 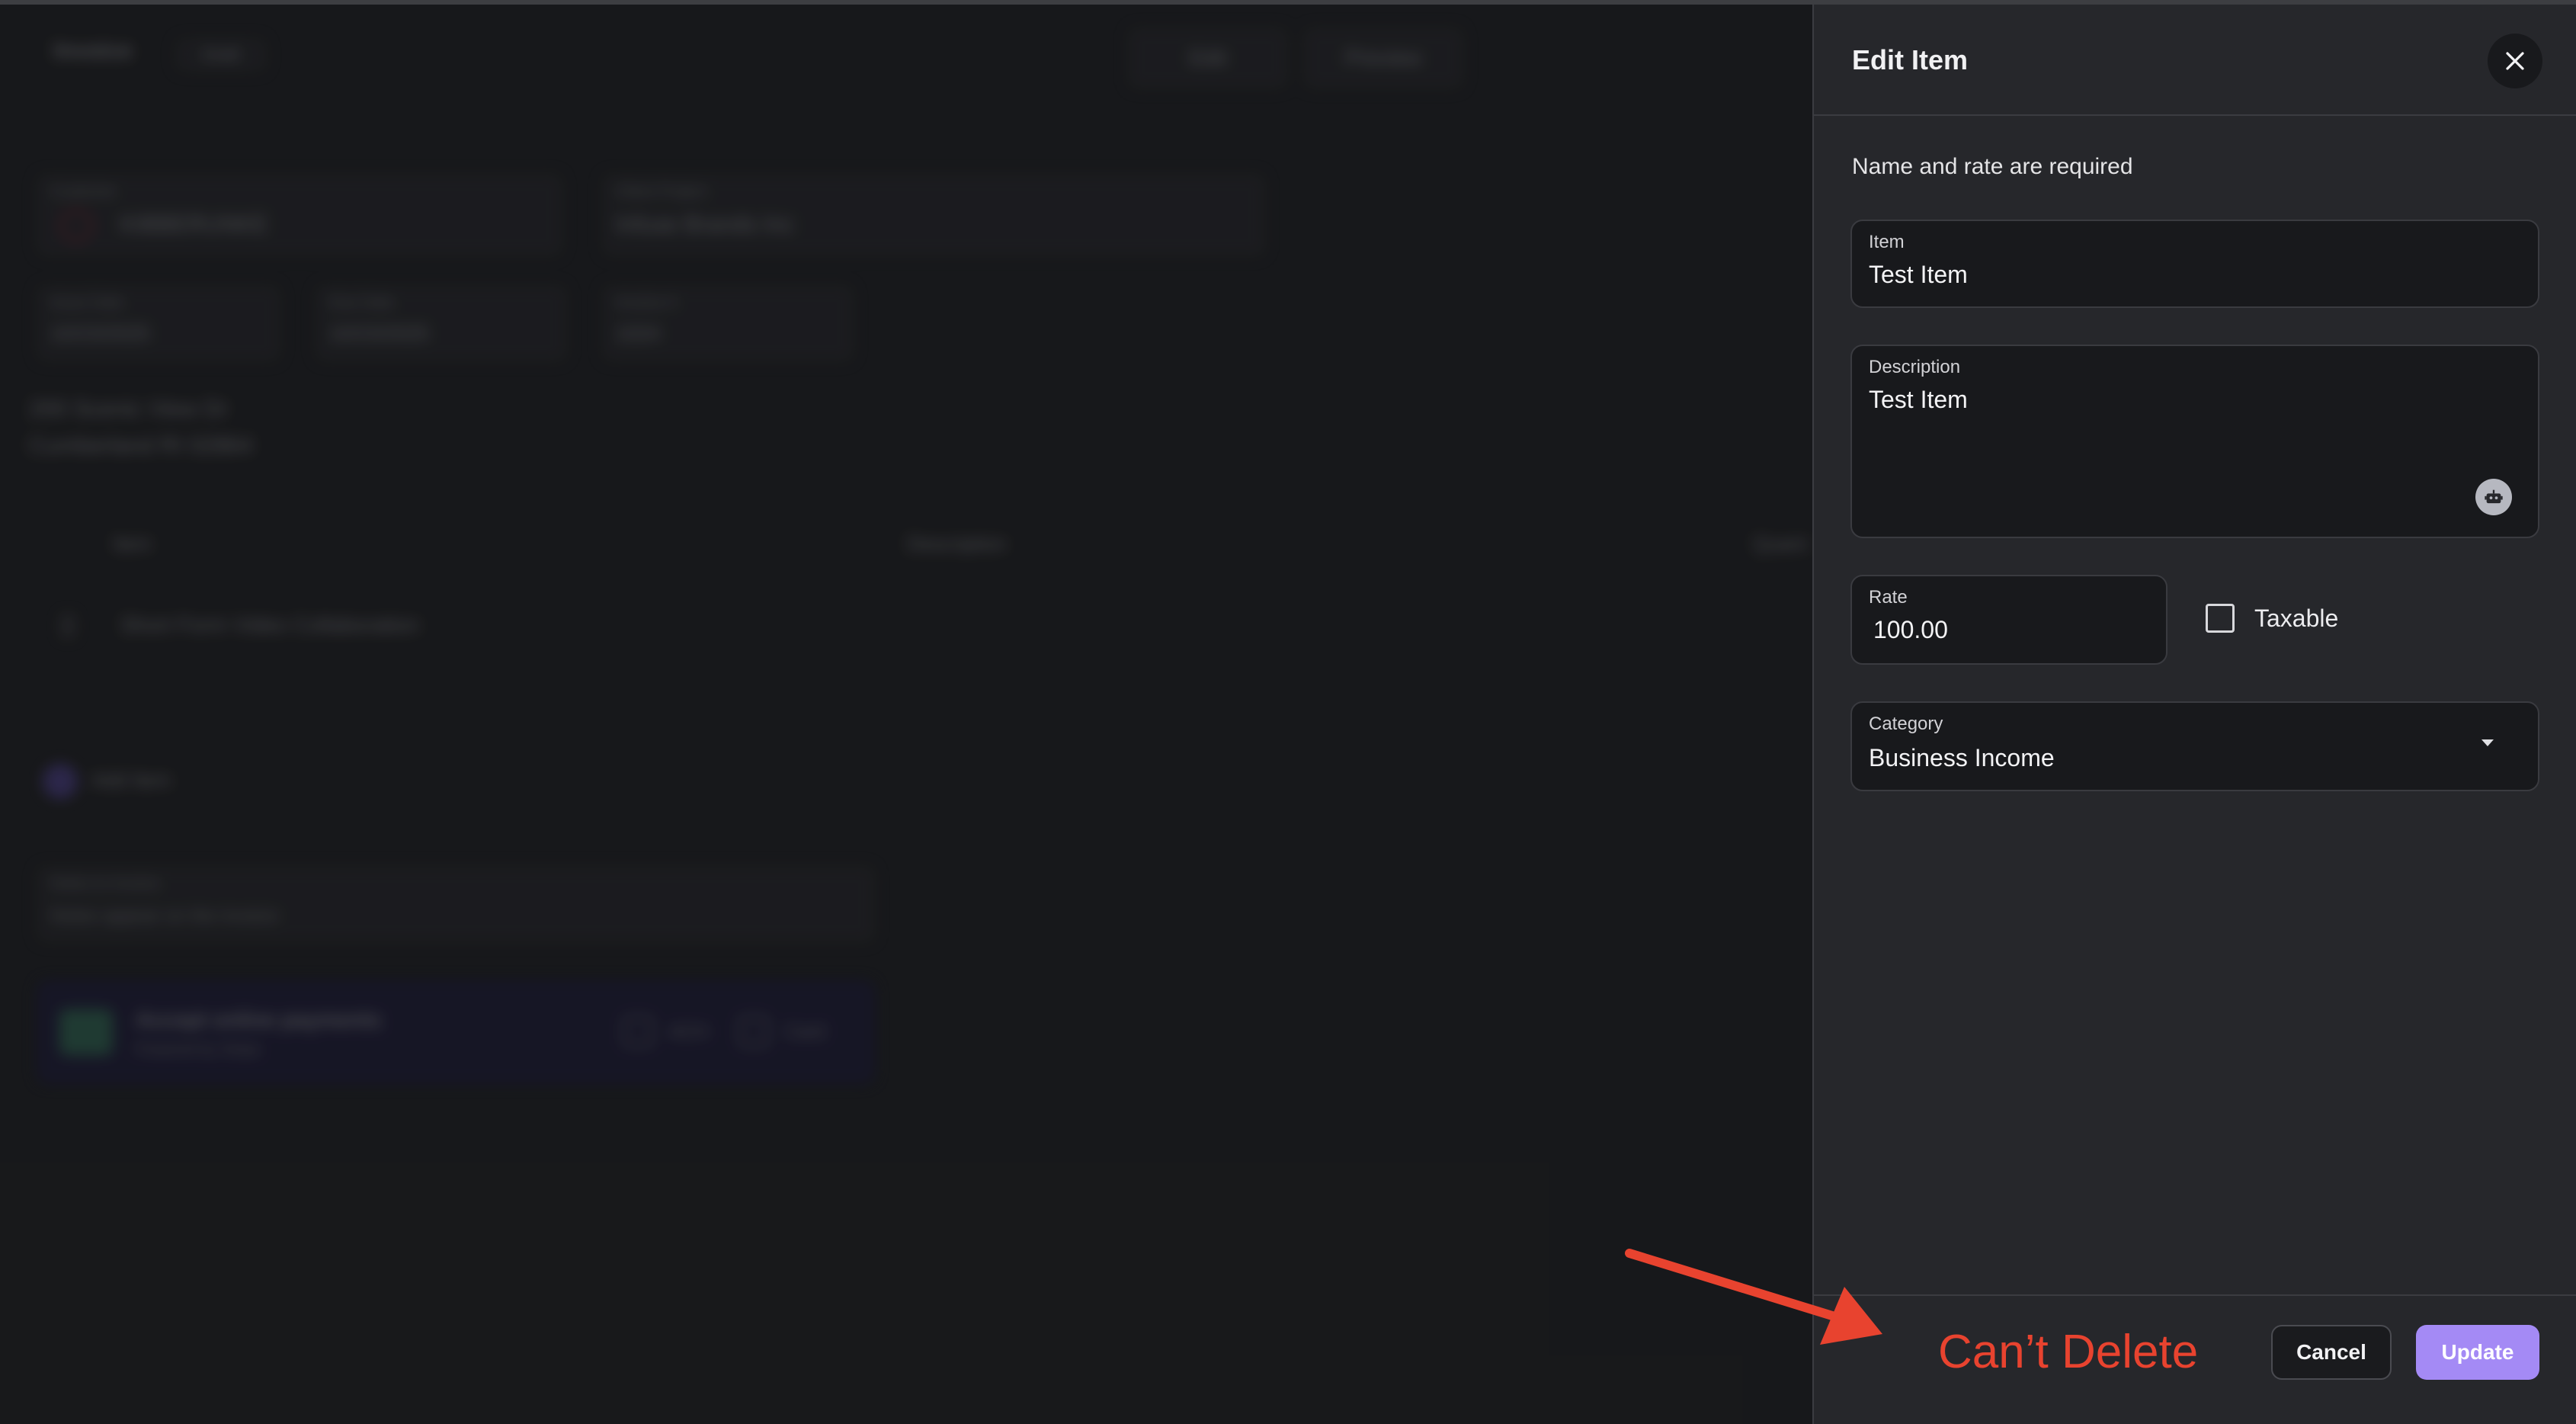 I want to click on taxable-checkbox, so click(x=2220, y=618).